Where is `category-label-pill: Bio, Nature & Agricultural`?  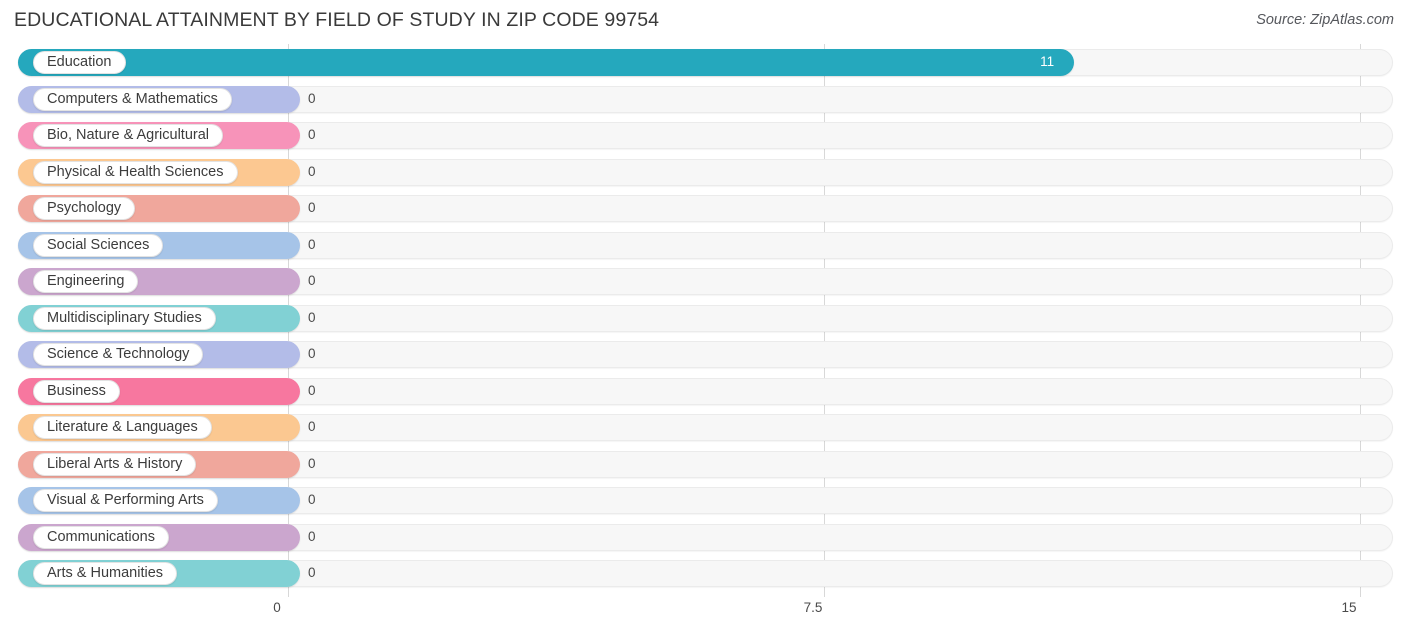 category-label-pill: Bio, Nature & Agricultural is located at coordinates (128, 135).